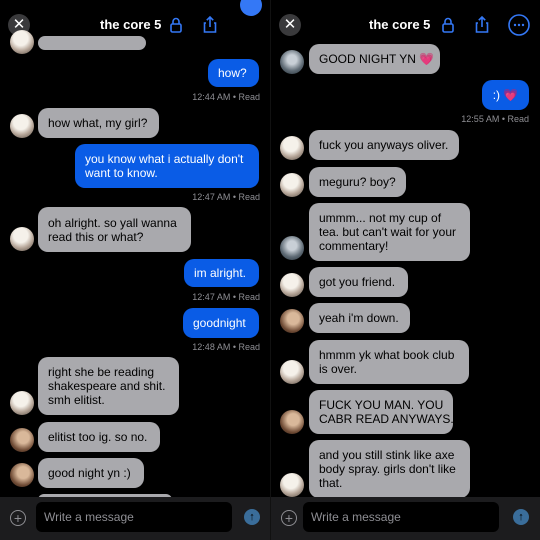 The height and width of the screenshot is (540, 540). I want to click on read-receipt: 12:44 AM • Read, so click(226, 97).